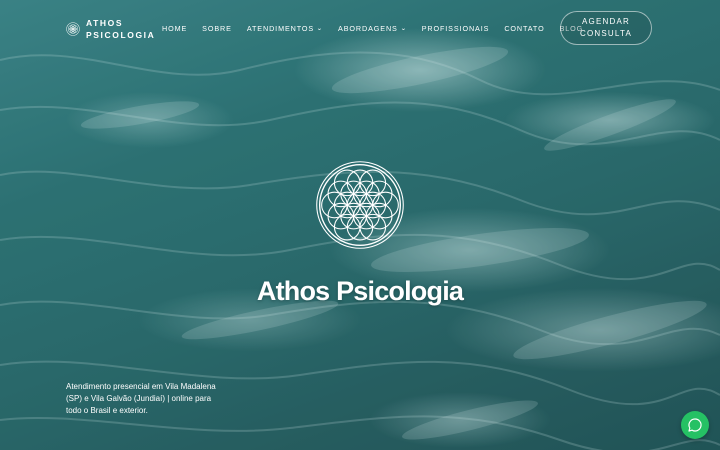 This screenshot has width=720, height=450. What do you see at coordinates (120, 29) in the screenshot?
I see `brand-name: ATHOS PSICOLOGIA` at bounding box center [120, 29].